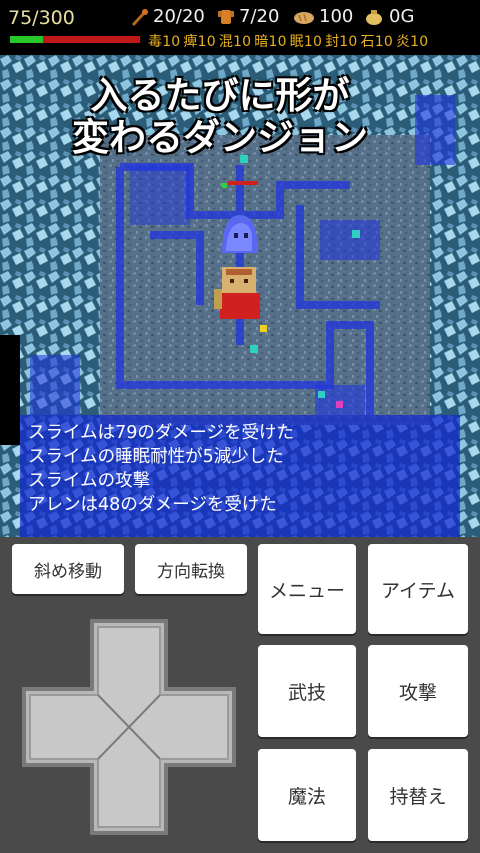  What do you see at coordinates (418, 691) in the screenshot?
I see `attack-button: 攻撃` at bounding box center [418, 691].